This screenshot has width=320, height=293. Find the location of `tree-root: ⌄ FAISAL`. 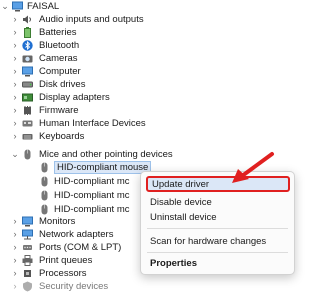

tree-root: ⌄ FAISAL is located at coordinates (60, 6).